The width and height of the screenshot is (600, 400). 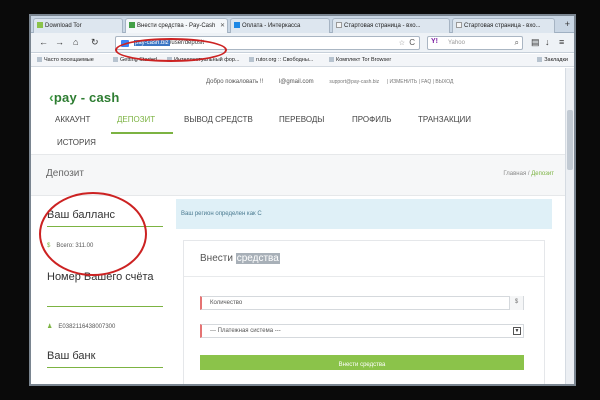 What do you see at coordinates (50, 327) in the screenshot?
I see `user-icon: ♟` at bounding box center [50, 327].